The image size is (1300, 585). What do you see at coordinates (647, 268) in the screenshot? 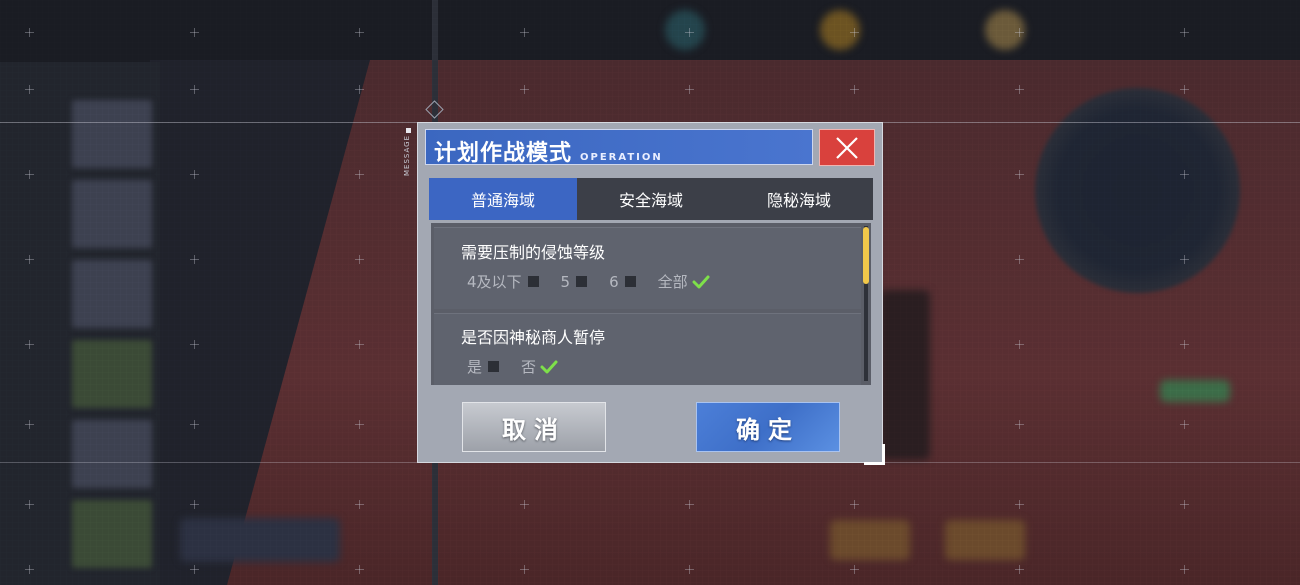
I see `erosion-level-section: 需要压制的侵蚀等级 4及以下 5 6 全部` at bounding box center [647, 268].